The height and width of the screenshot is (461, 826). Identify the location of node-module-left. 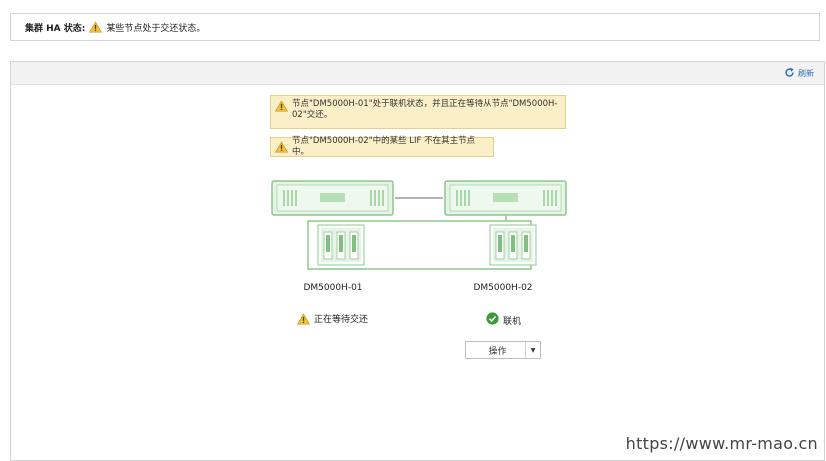
(341, 245).